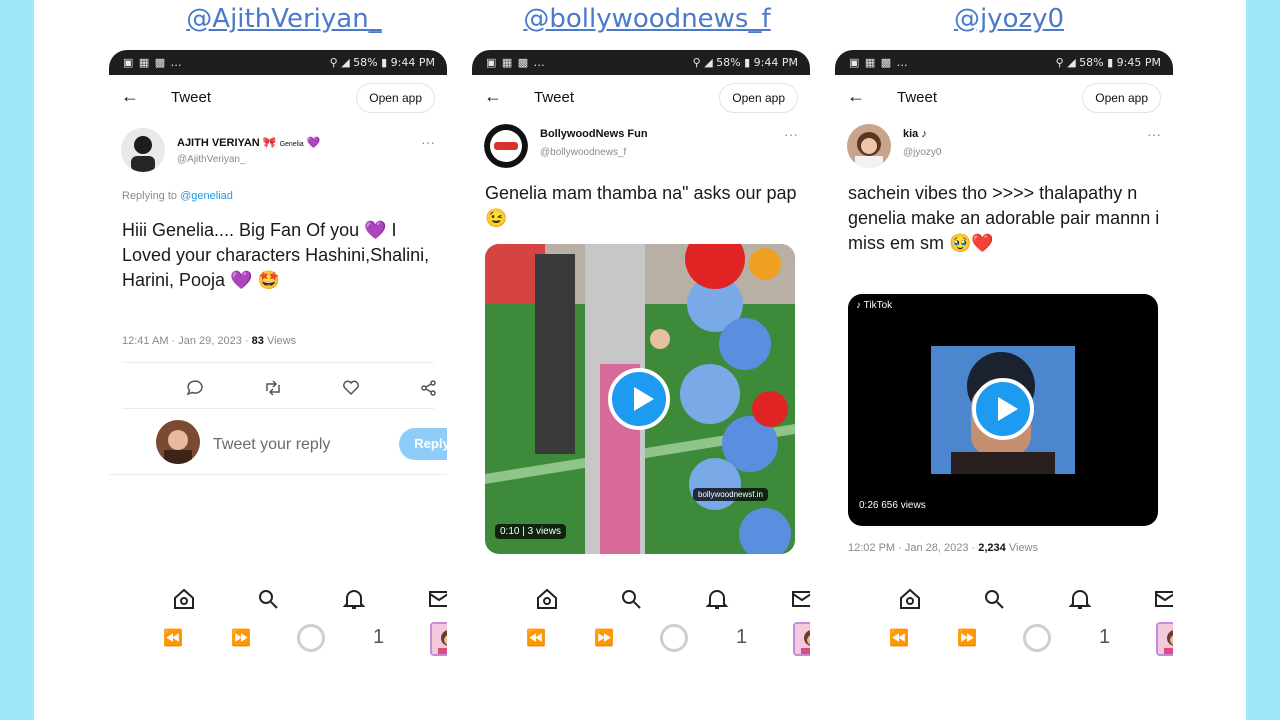 This screenshot has height=720, width=1280. I want to click on handle-link-ajith: @AjithVeriyan_, so click(284, 22).